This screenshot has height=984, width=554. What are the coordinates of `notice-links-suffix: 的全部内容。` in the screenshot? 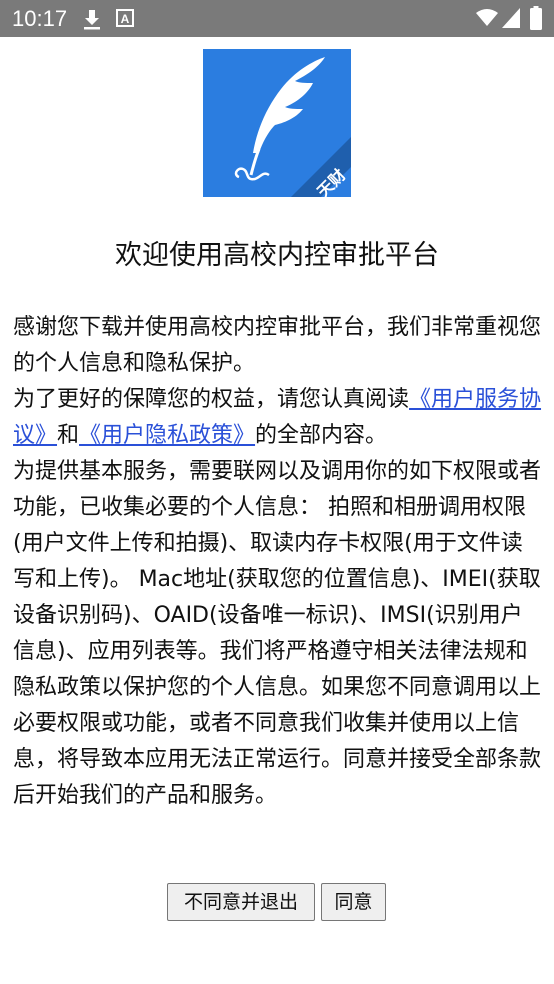 It's located at (321, 435).